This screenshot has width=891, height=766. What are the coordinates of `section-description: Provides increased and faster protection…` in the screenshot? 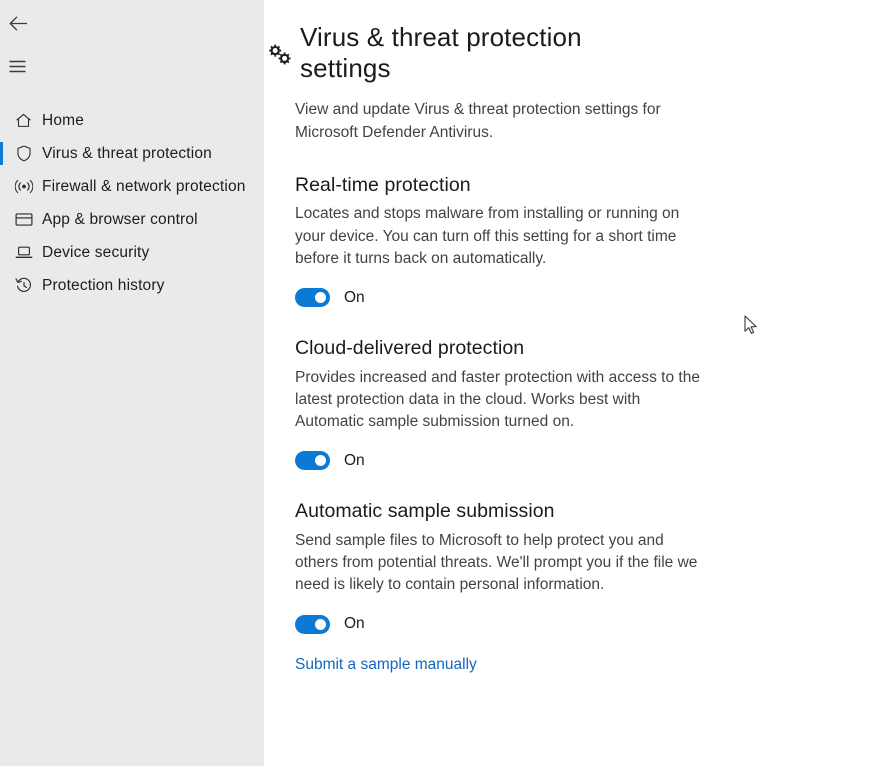 It's located at (497, 399).